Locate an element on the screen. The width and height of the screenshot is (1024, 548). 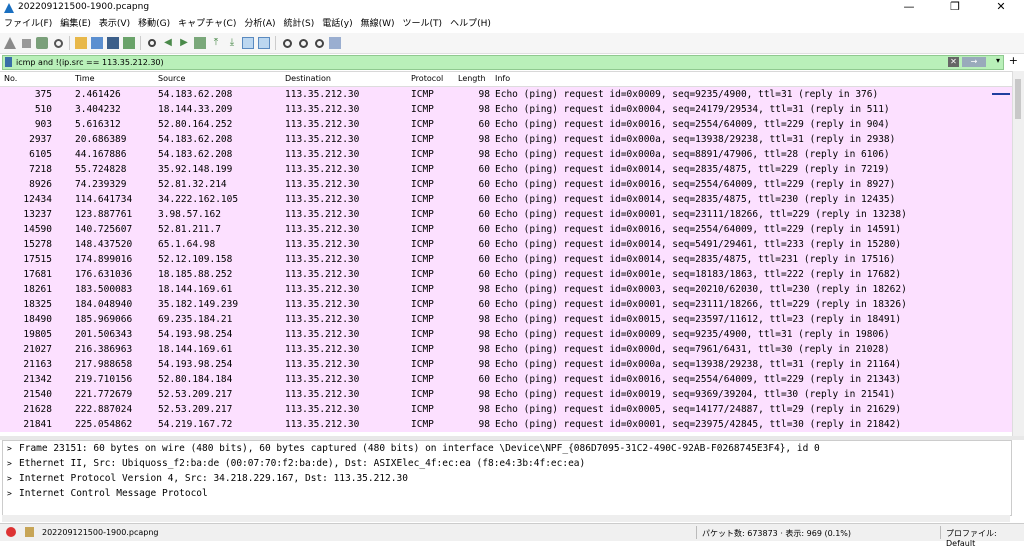
menu-view: 表示(V) is located at coordinates (114, 24).